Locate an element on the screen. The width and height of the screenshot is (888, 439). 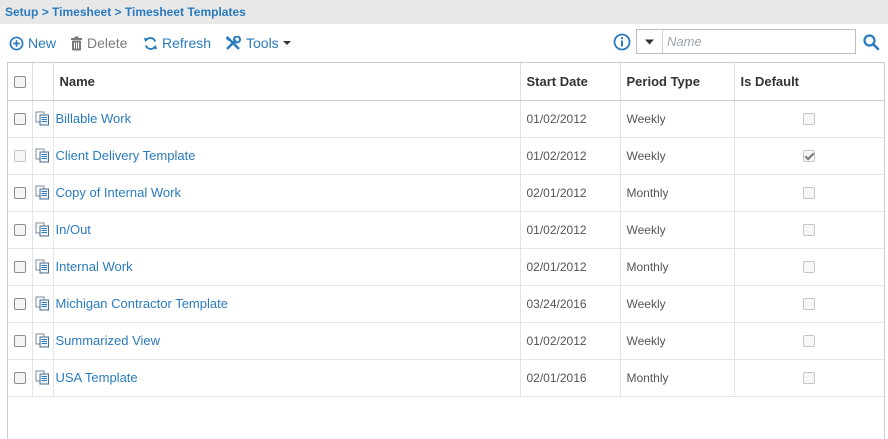
table-row: Billable Work 01/02/2012 Weekly is located at coordinates (446, 119).